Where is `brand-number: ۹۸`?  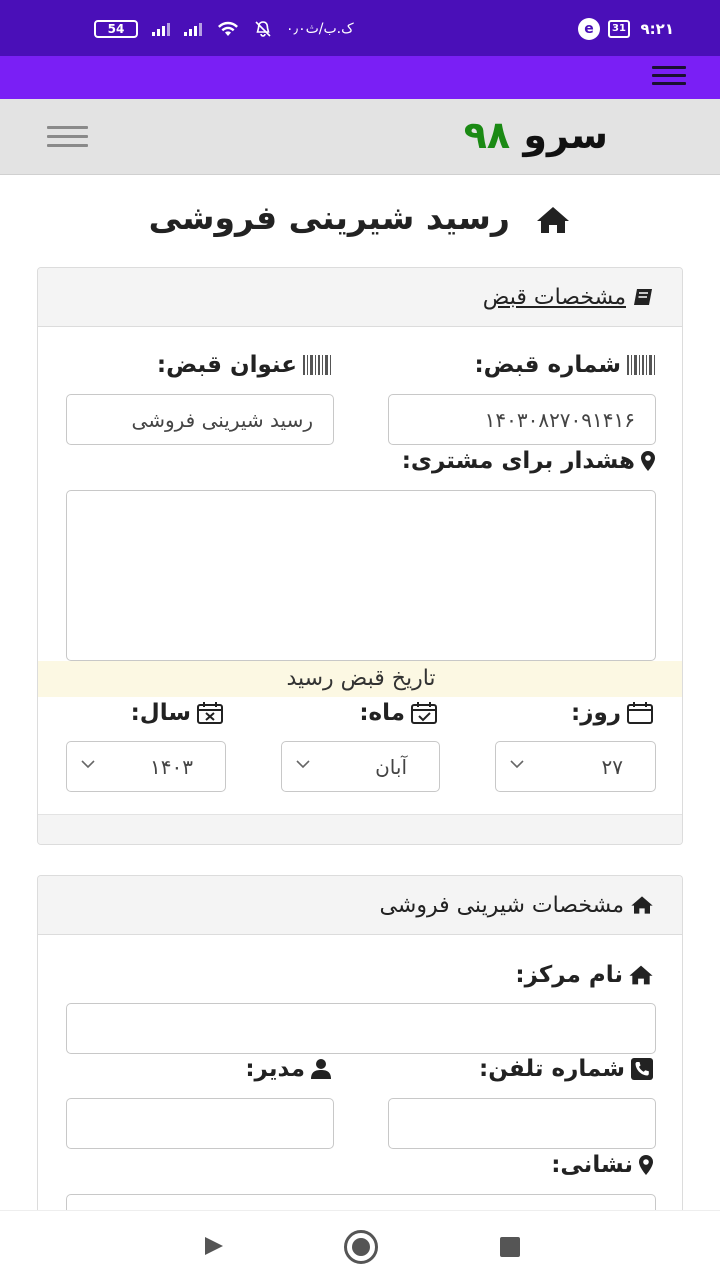 brand-number: ۹۸ is located at coordinates (487, 135).